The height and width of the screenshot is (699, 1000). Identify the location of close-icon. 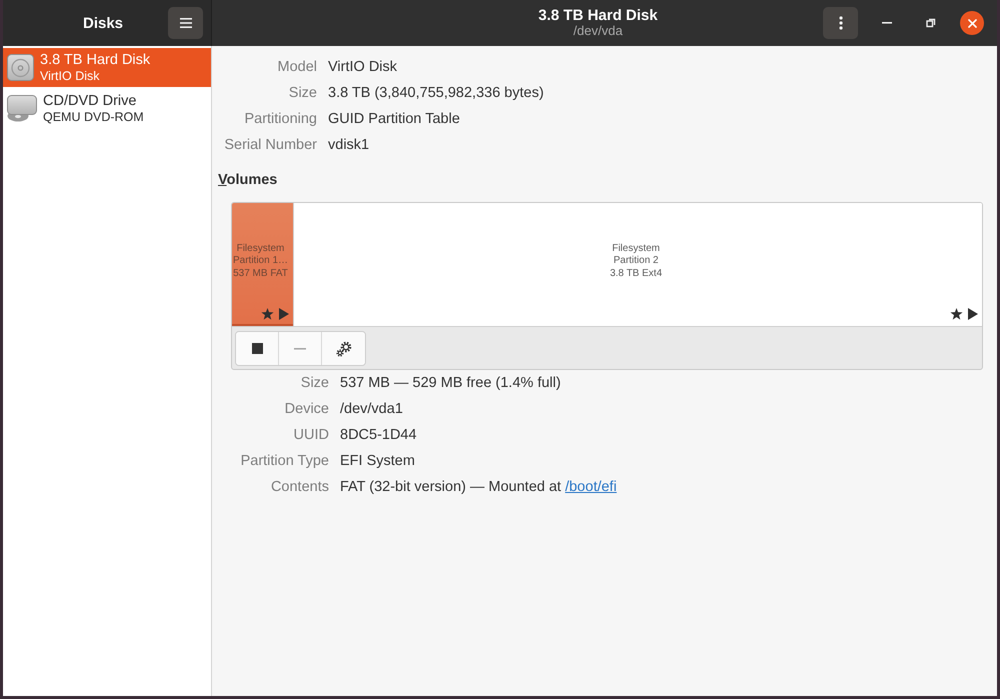
(972, 23).